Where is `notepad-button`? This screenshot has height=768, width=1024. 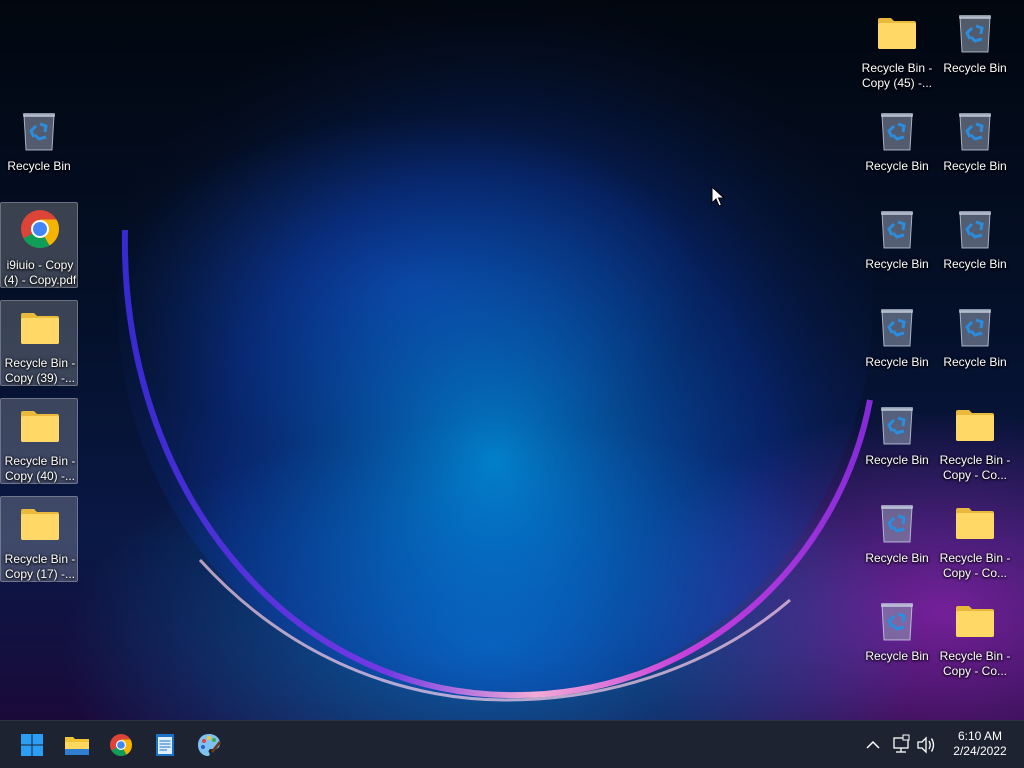 notepad-button is located at coordinates (165, 745).